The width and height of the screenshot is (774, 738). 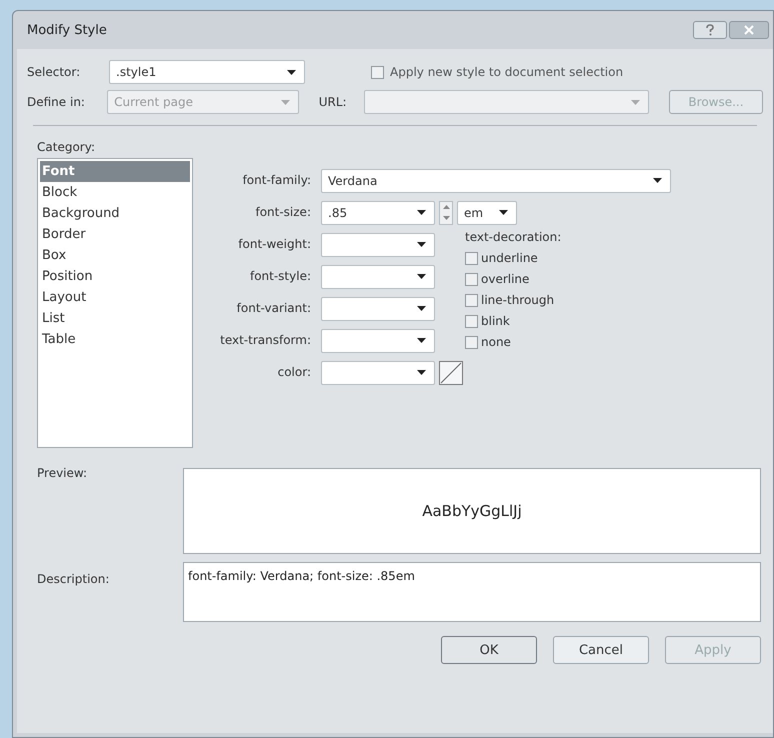 What do you see at coordinates (495, 321) in the screenshot?
I see `checkbox-label: blink` at bounding box center [495, 321].